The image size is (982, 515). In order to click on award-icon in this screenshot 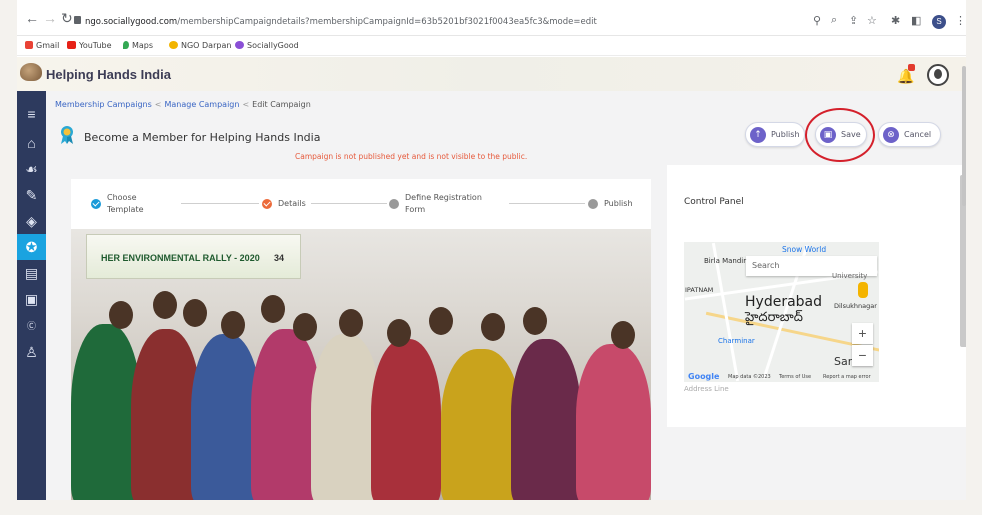, I will do `click(67, 135)`.